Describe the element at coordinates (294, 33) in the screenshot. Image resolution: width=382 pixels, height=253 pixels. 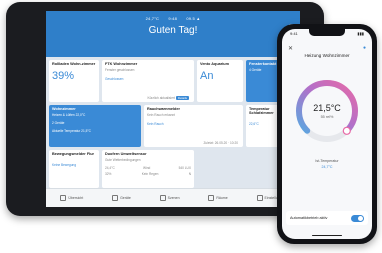
I see `phone-time: 9:41` at that location.